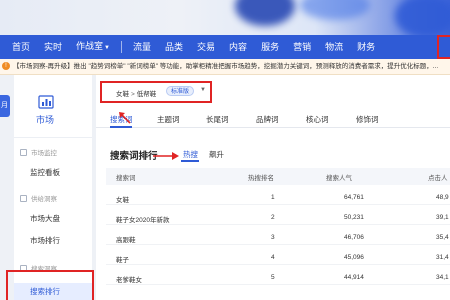 The width and height of the screenshot is (450, 300). Describe the element at coordinates (267, 119) in the screenshot. I see `tab-brand-terms: 品牌词` at that location.